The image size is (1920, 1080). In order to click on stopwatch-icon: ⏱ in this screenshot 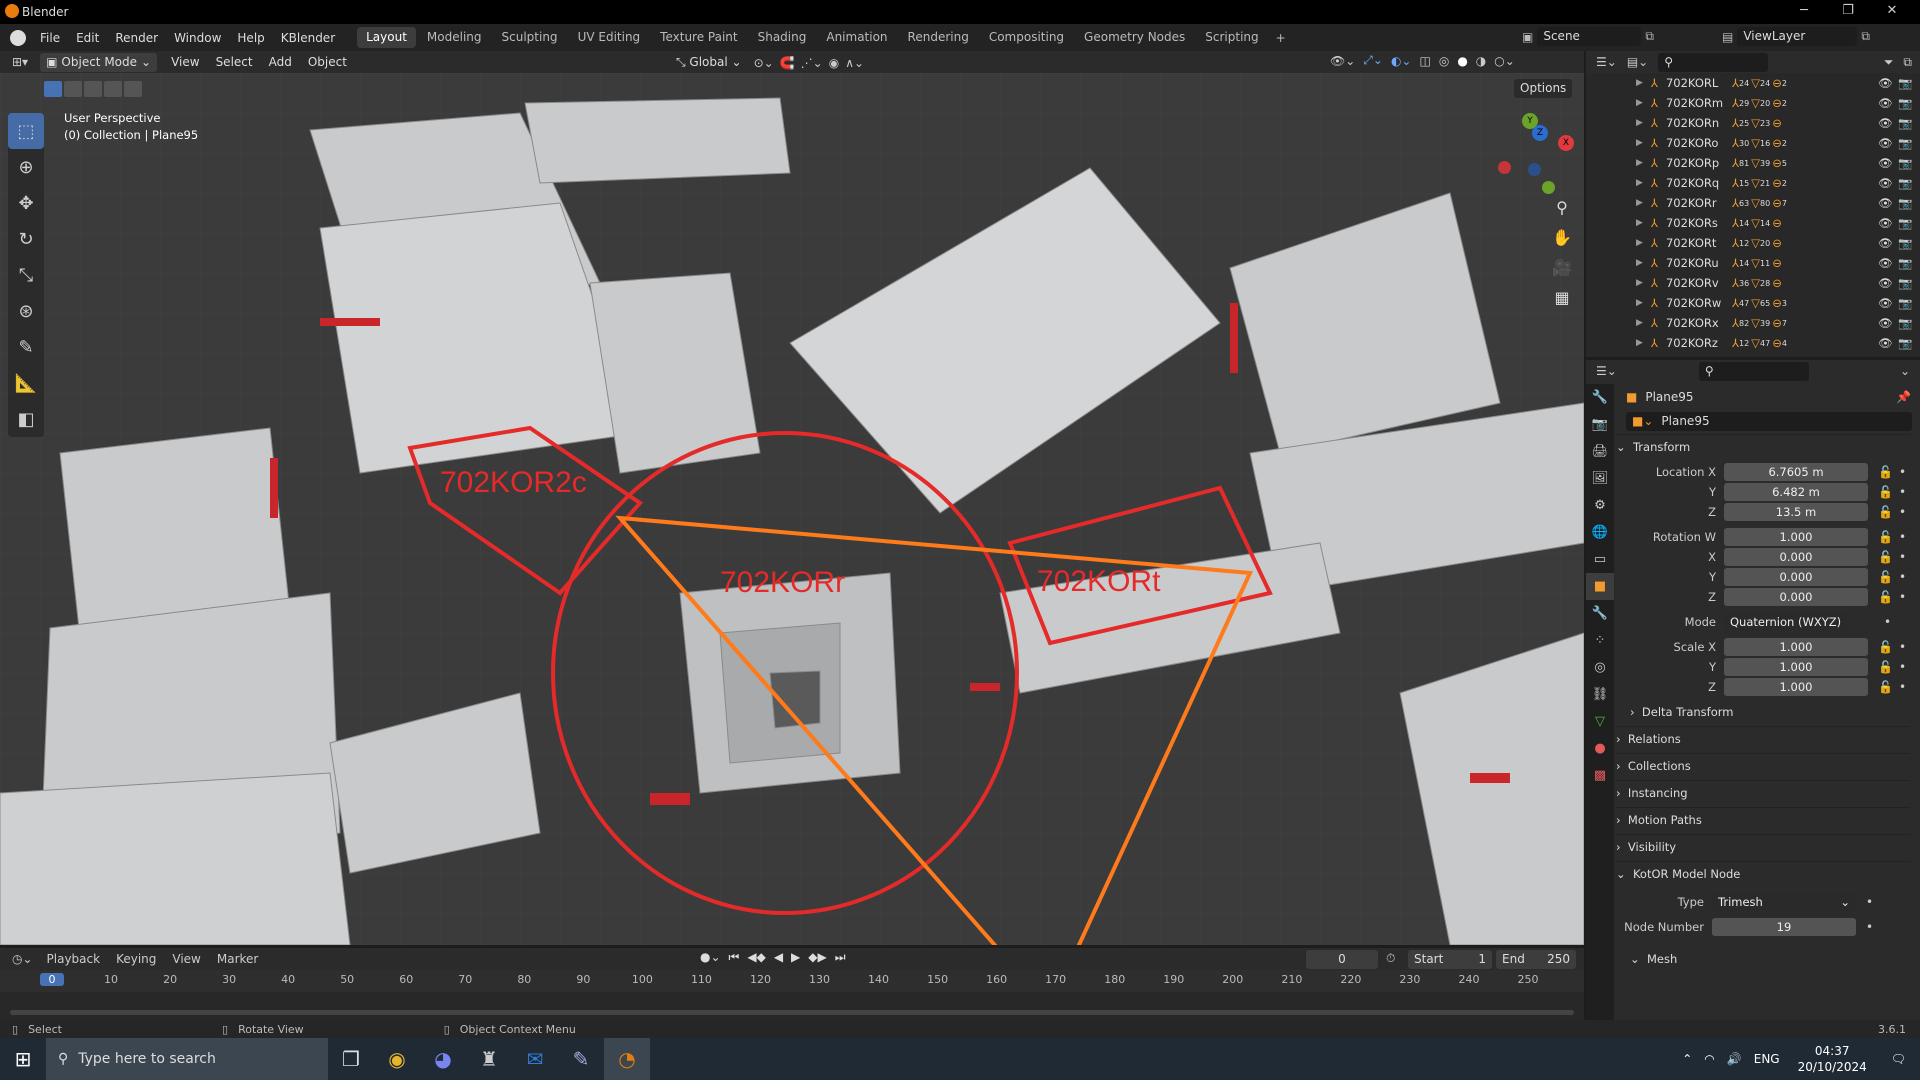, I will do `click(1390, 958)`.